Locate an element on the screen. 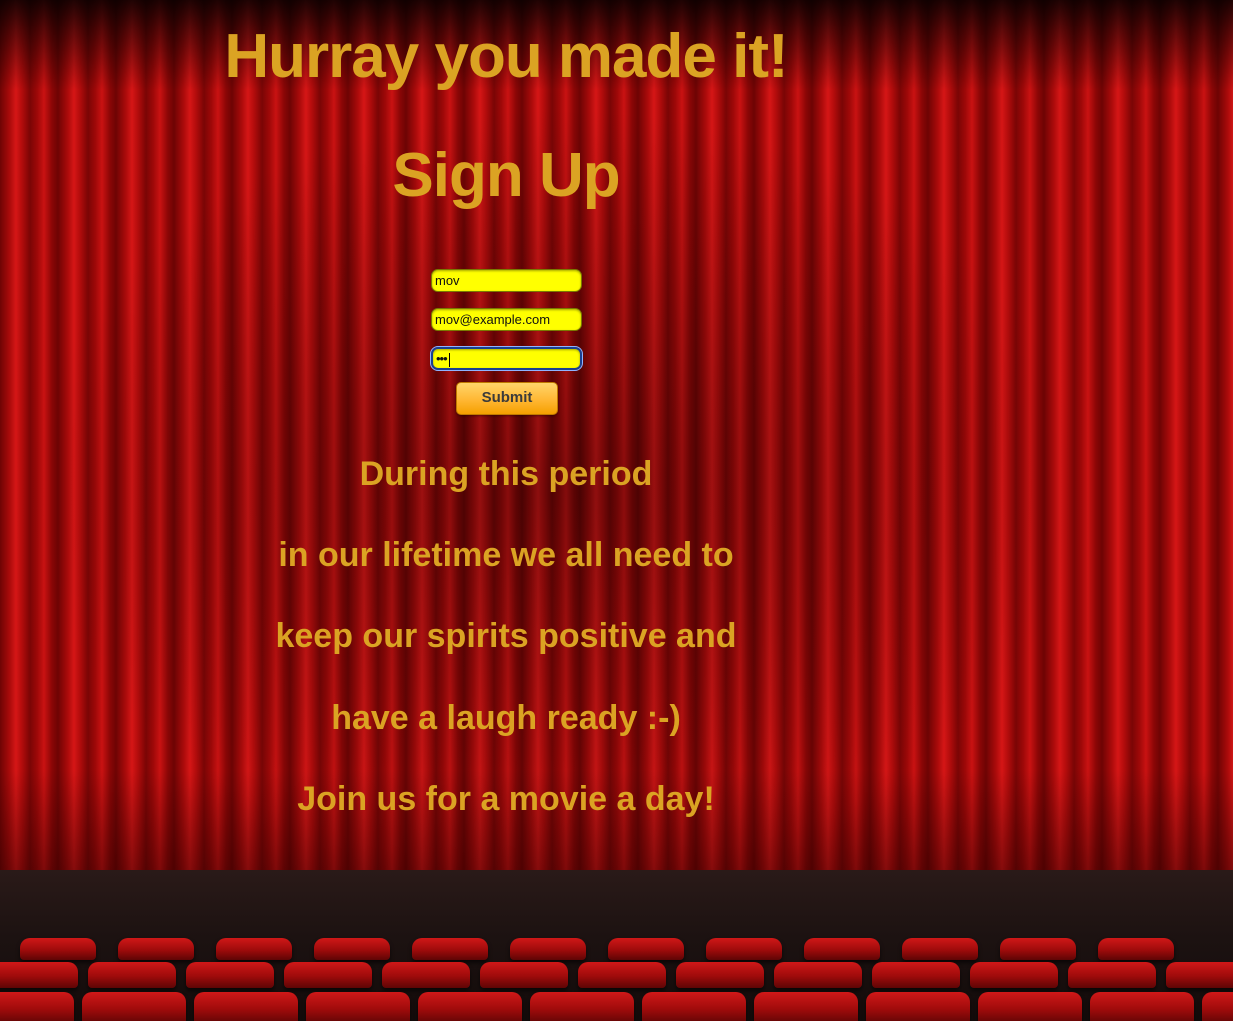 This screenshot has width=1233, height=1021. password-value: ••• is located at coordinates (442, 358).